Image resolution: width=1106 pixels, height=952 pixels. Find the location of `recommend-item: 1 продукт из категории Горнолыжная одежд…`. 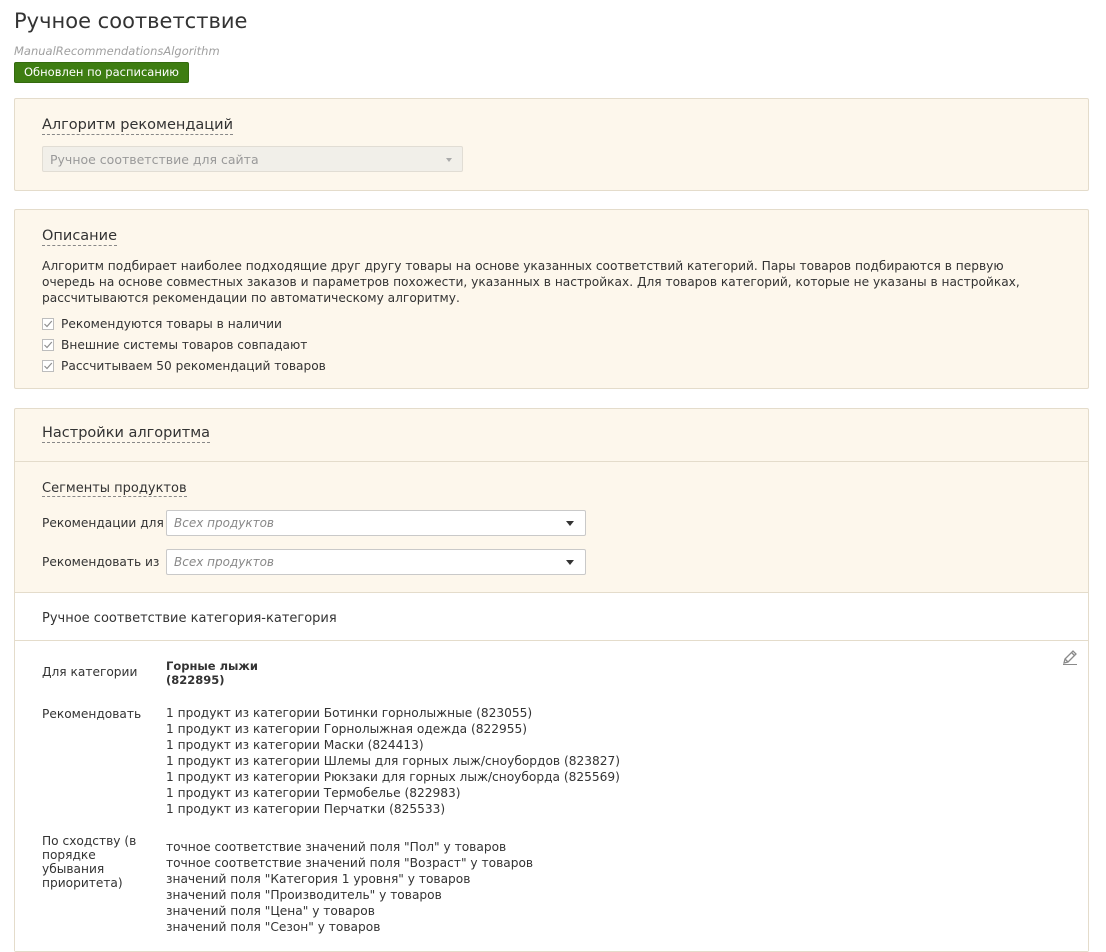

recommend-item: 1 продукт из категории Горнолыжная одежд… is located at coordinates (347, 729).